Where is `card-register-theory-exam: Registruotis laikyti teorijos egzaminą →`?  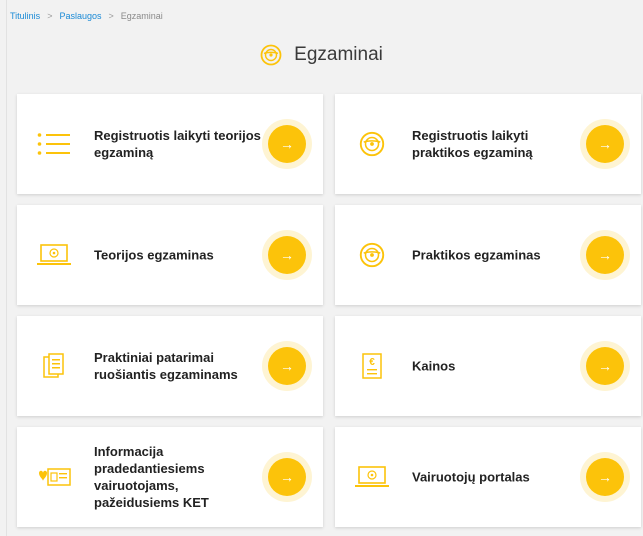
card-register-theory-exam: Registruotis laikyti teorijos egzaminą → is located at coordinates (170, 144).